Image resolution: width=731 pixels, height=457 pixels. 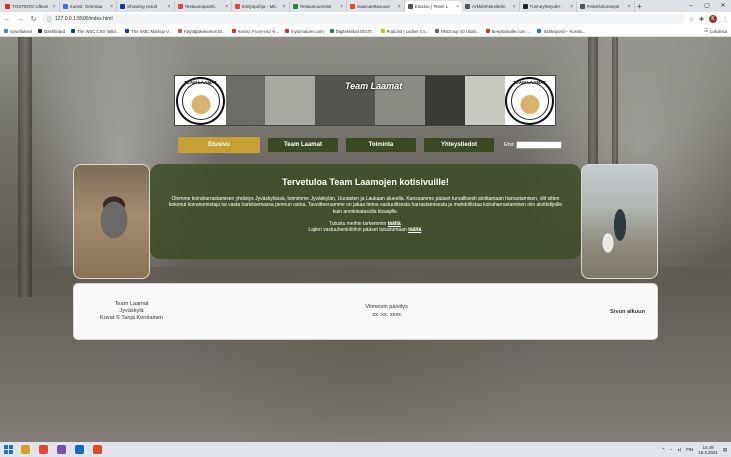 What do you see at coordinates (381, 145) in the screenshot?
I see `nav-item: Toiminta` at bounding box center [381, 145].